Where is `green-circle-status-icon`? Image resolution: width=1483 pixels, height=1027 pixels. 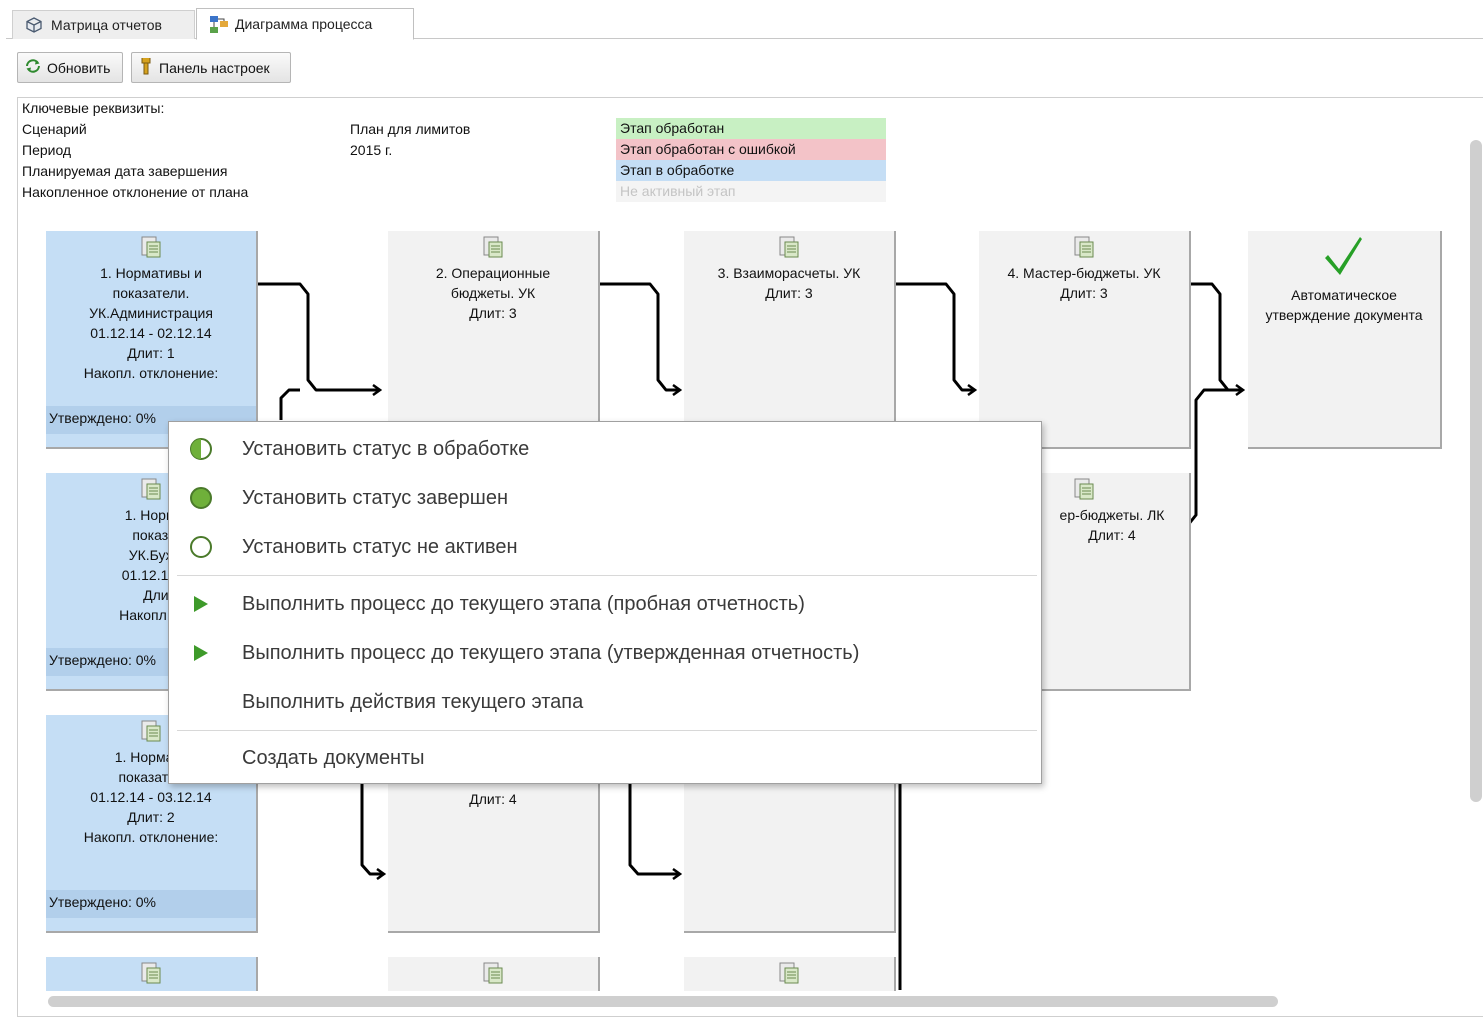
green-circle-status-icon is located at coordinates (201, 498).